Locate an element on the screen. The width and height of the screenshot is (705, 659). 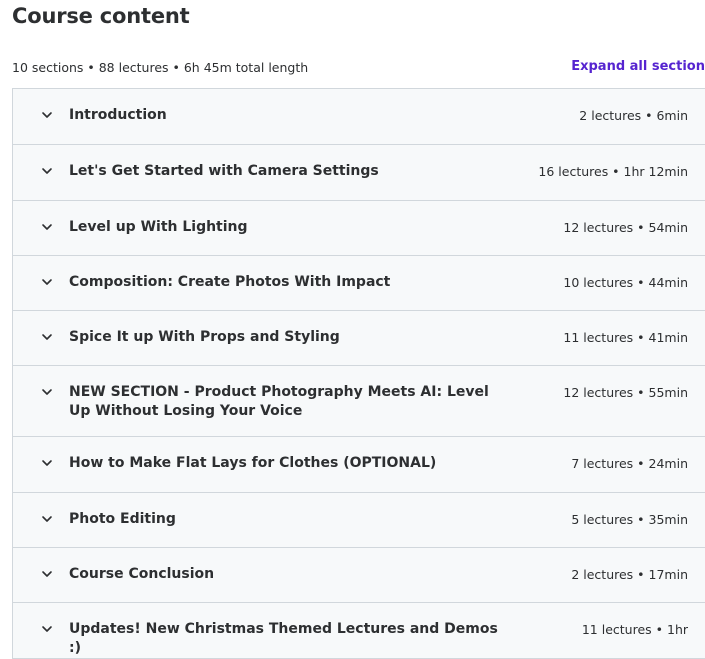
section-meta: 7 lectures • 24min is located at coordinates (629, 464).